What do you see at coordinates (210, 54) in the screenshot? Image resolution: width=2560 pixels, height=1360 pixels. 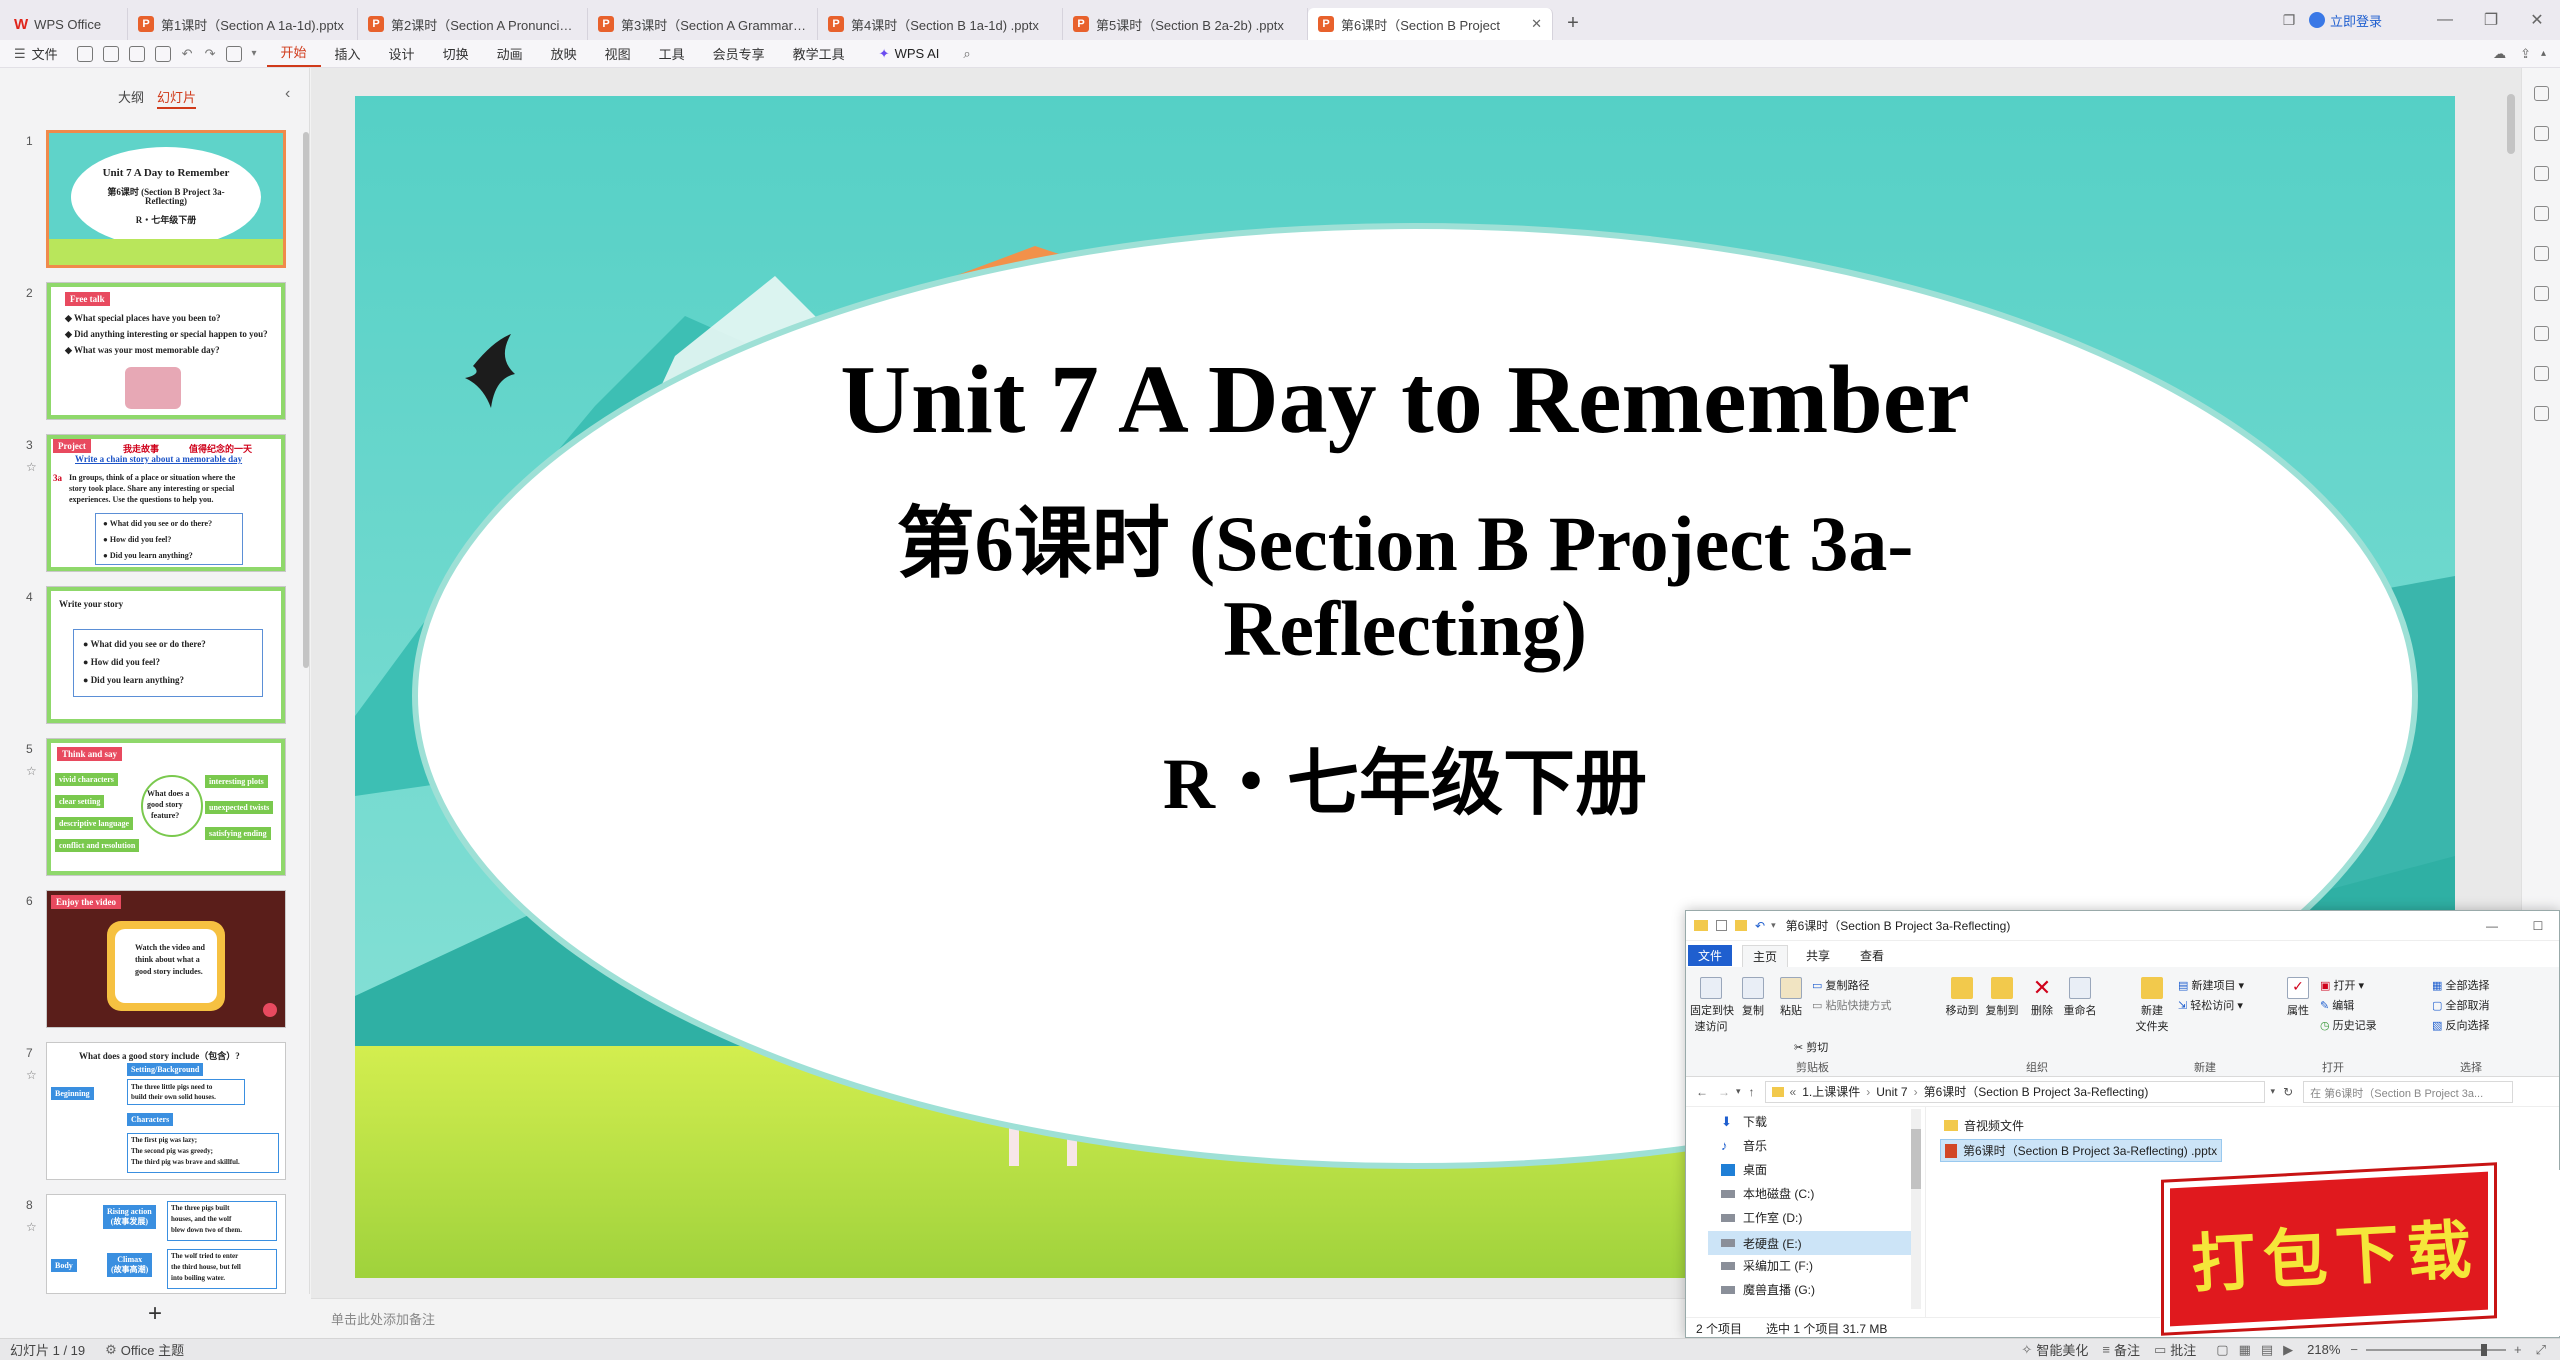 I see `redo-icon: ↷` at bounding box center [210, 54].